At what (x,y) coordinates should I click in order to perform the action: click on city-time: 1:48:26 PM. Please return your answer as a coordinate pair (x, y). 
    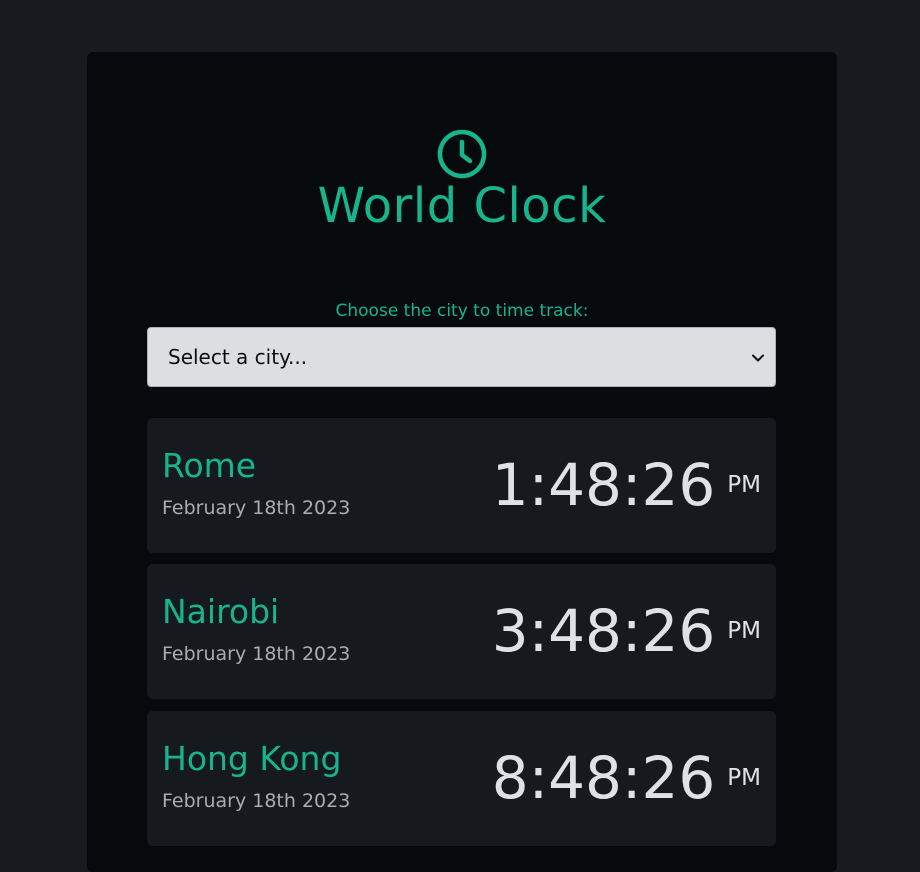
    Looking at the image, I should click on (626, 485).